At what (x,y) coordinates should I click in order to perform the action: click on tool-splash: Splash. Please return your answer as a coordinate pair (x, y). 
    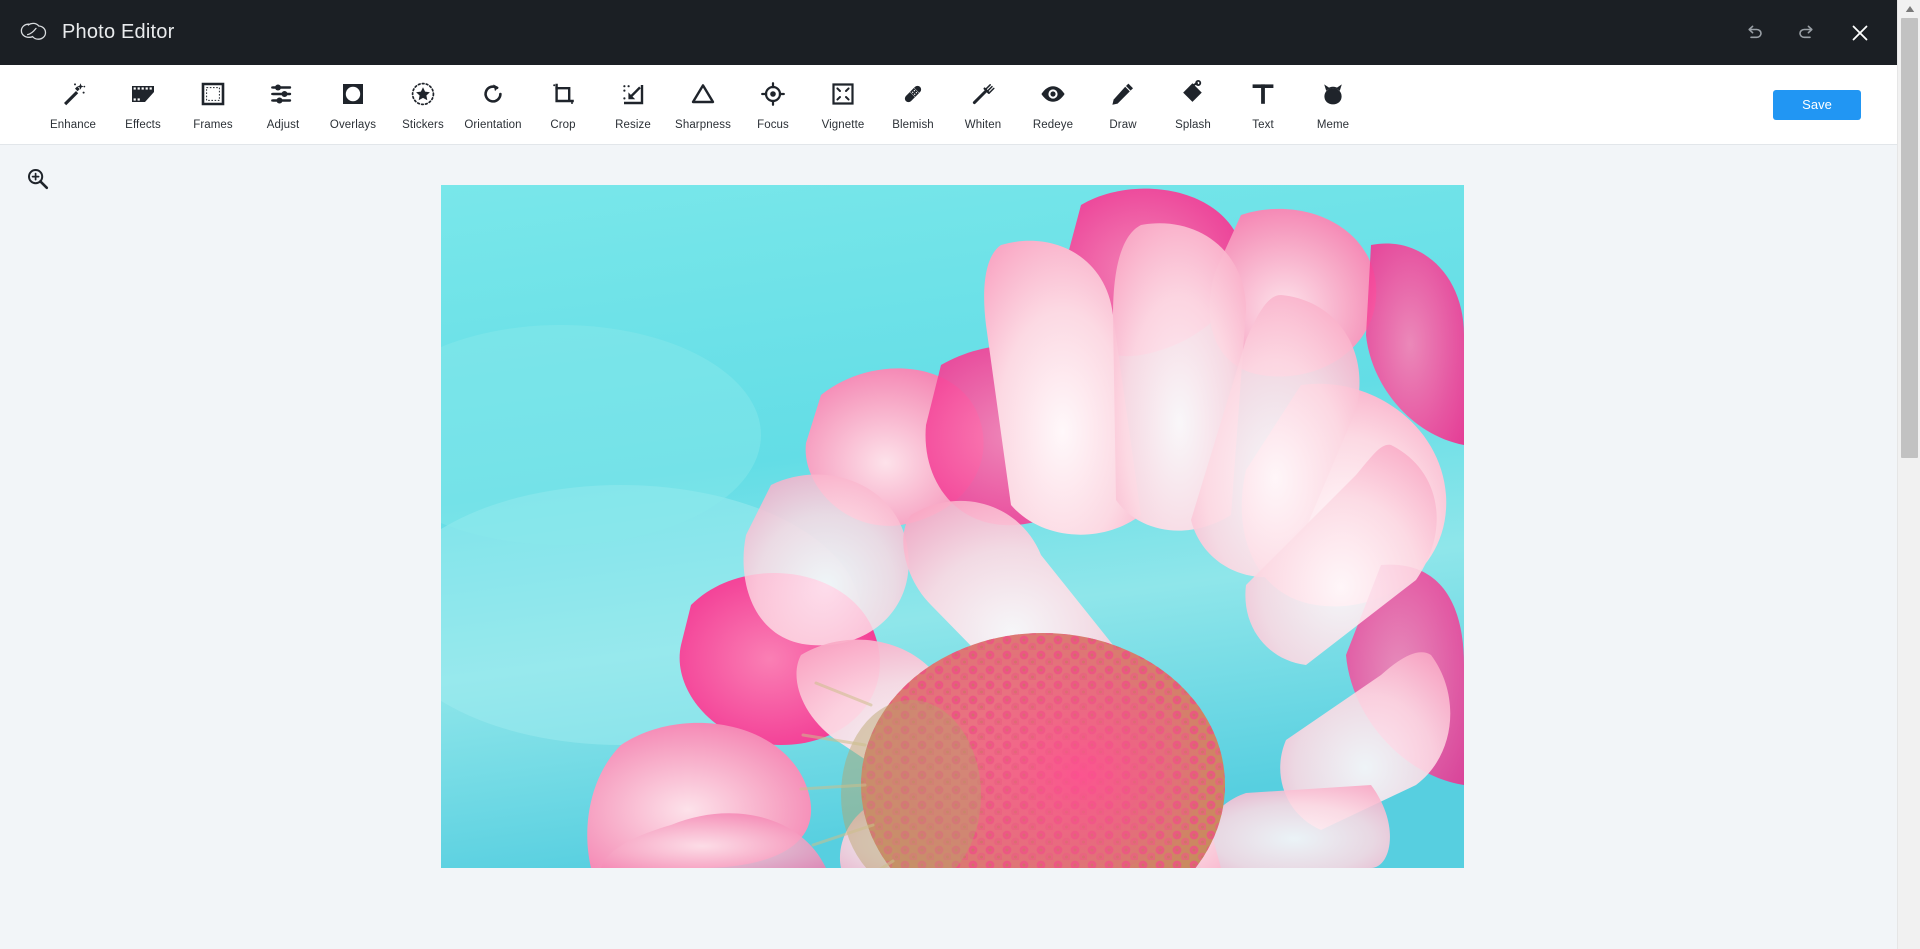
    Looking at the image, I should click on (1193, 104).